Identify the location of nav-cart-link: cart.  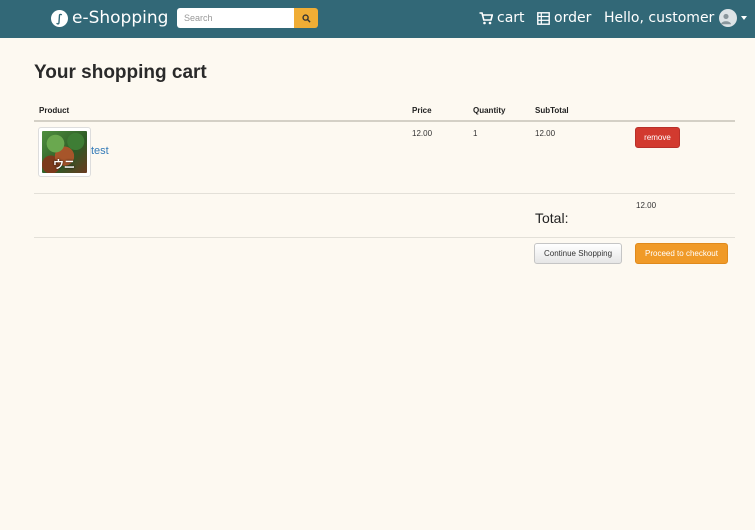
(502, 18).